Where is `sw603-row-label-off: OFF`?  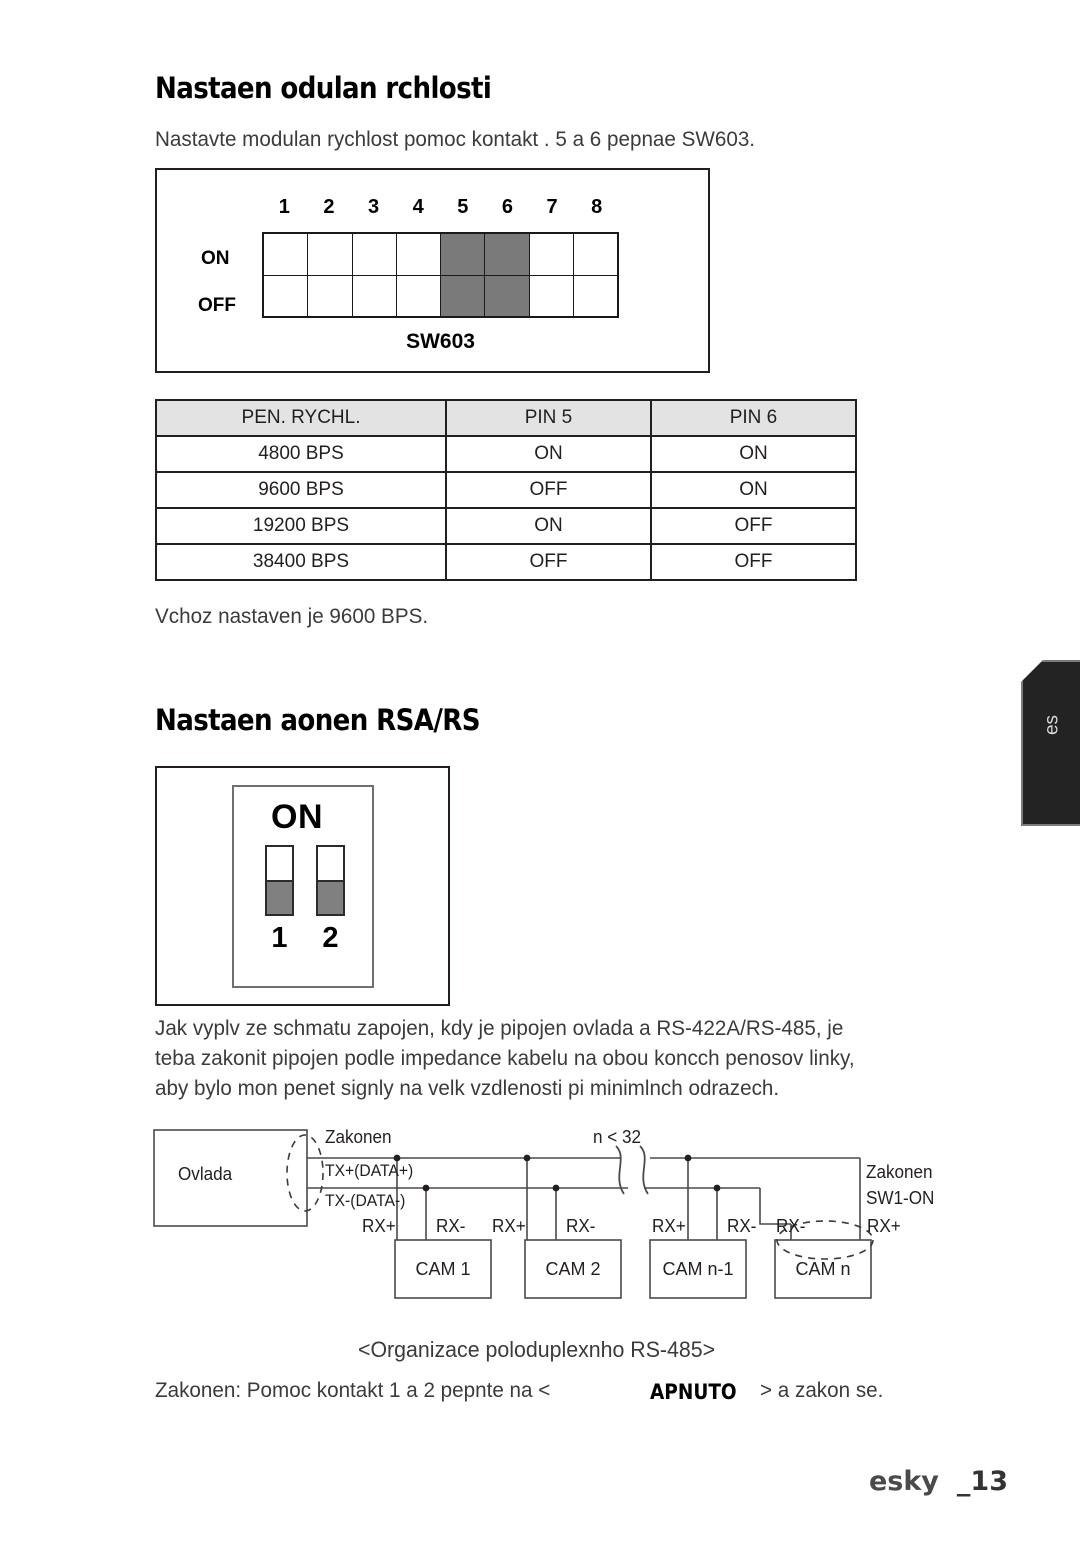 sw603-row-label-off: OFF is located at coordinates (217, 305).